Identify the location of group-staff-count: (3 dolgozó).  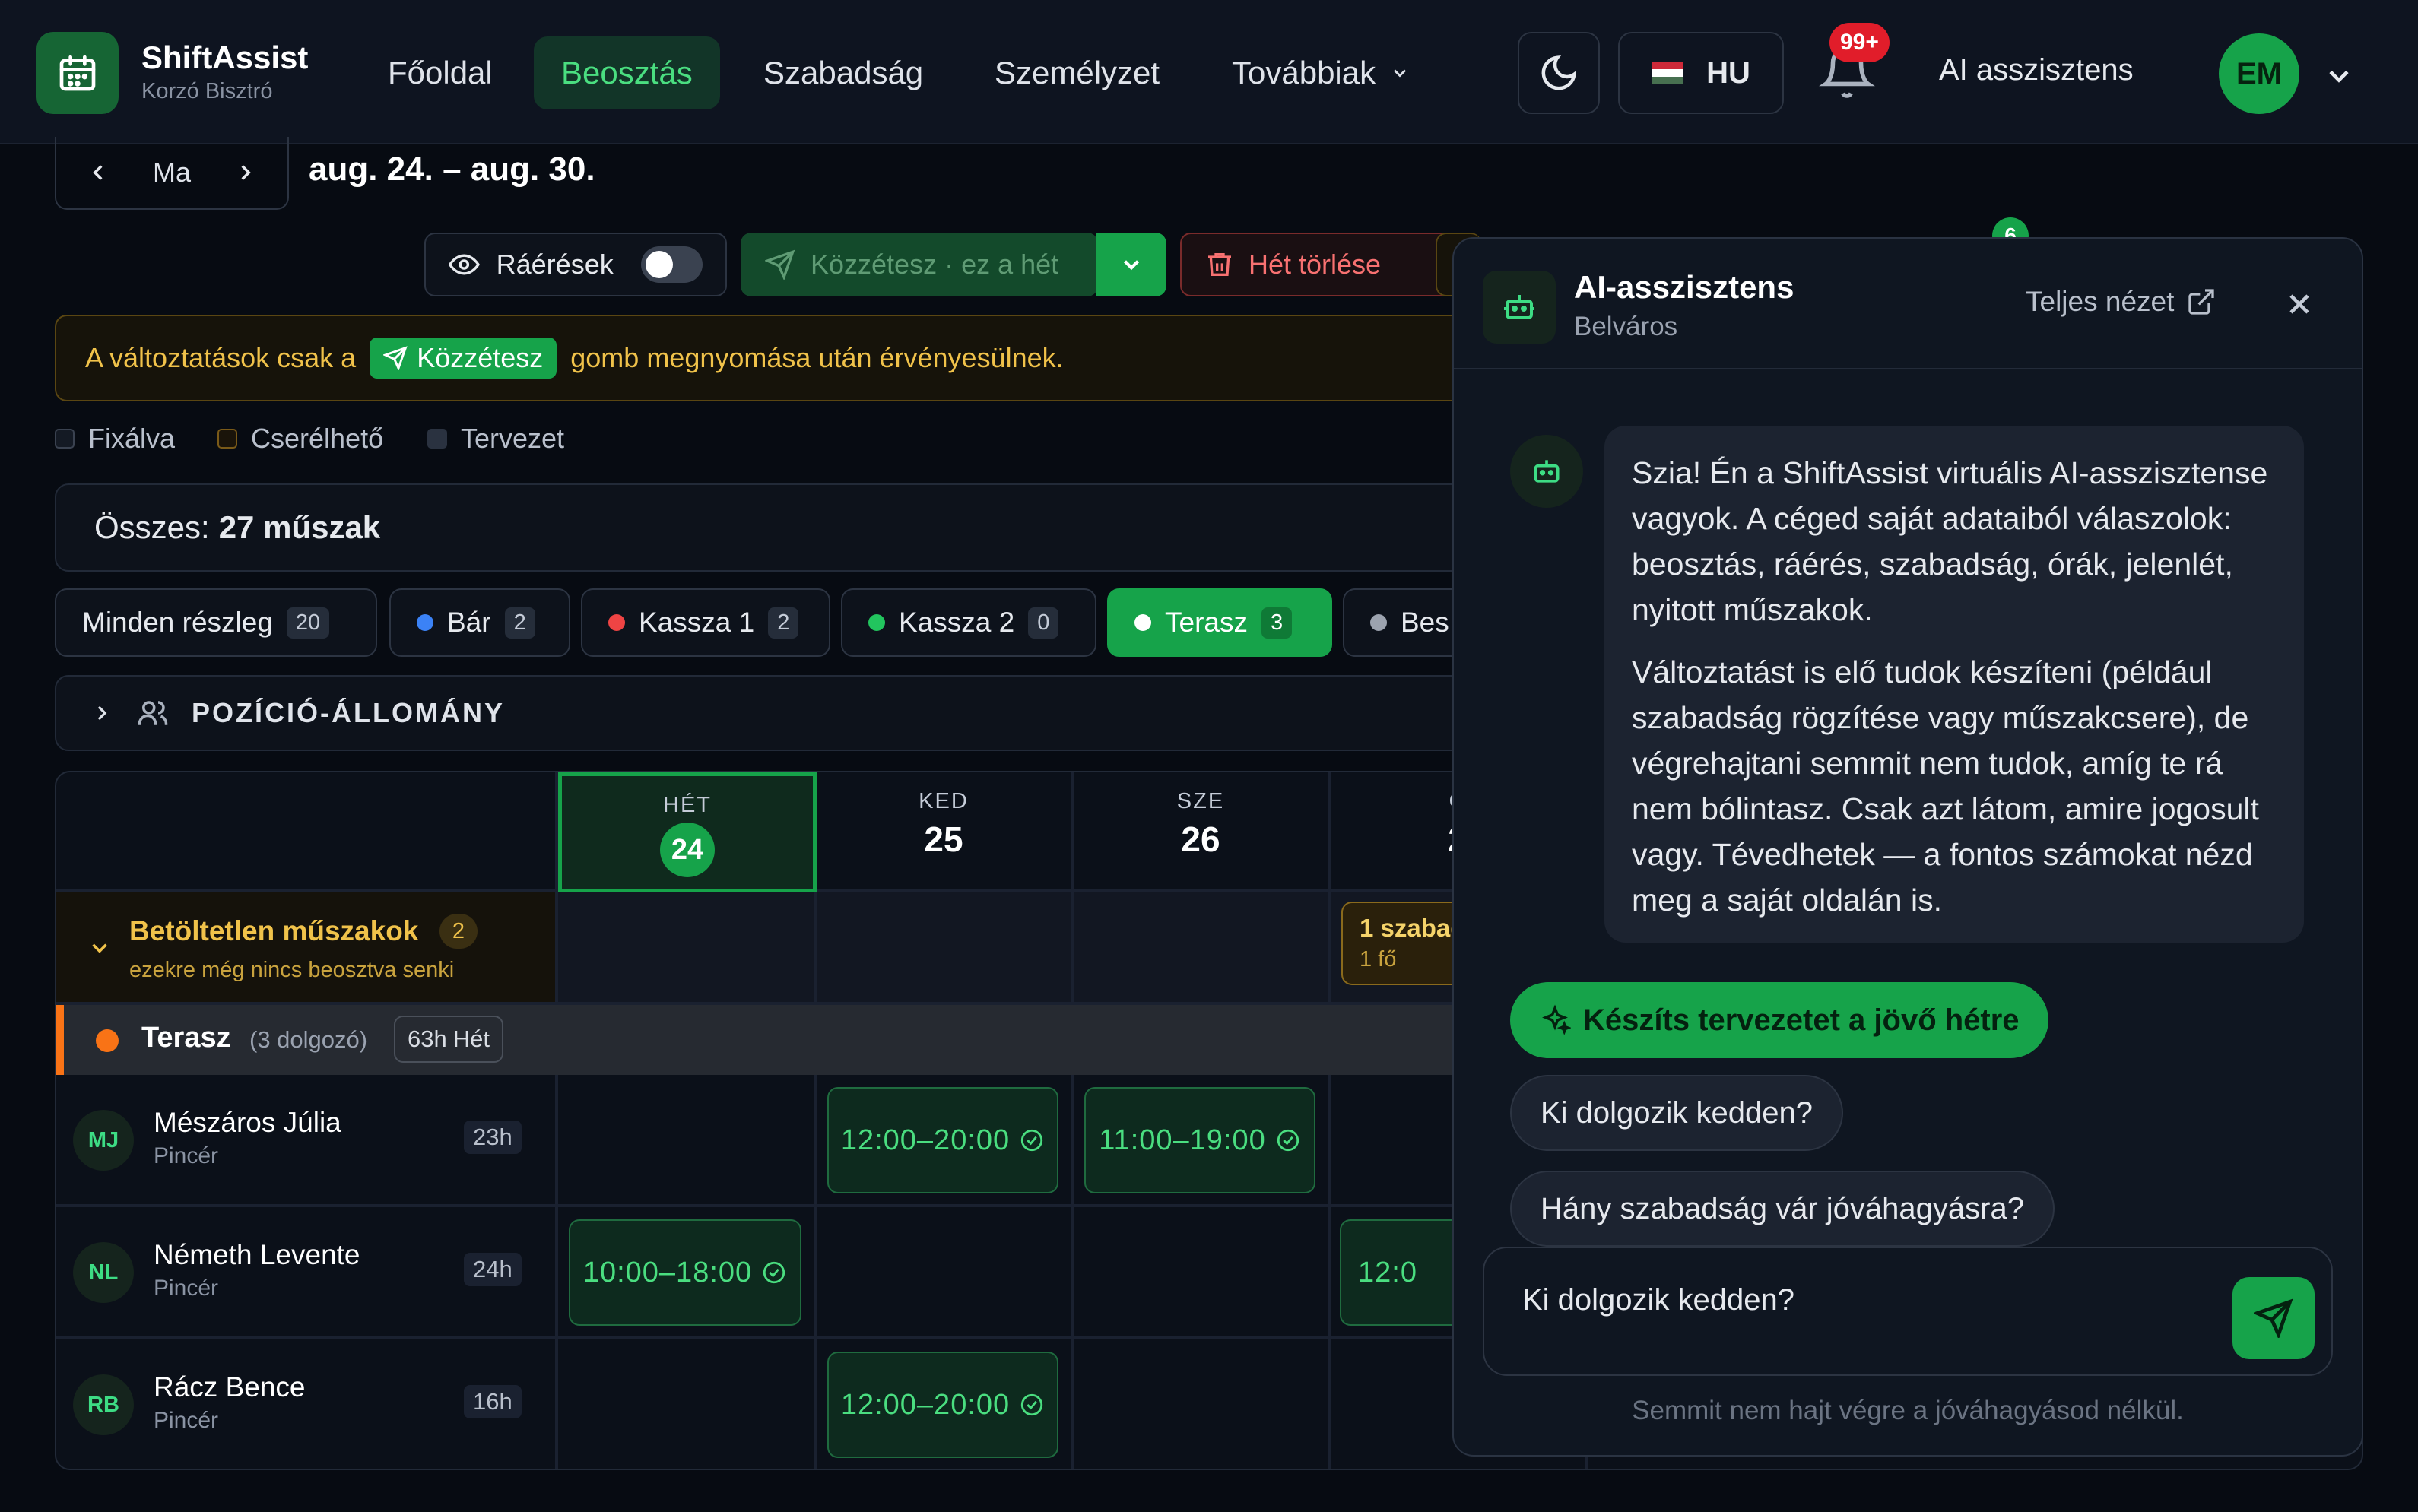
(308, 1039).